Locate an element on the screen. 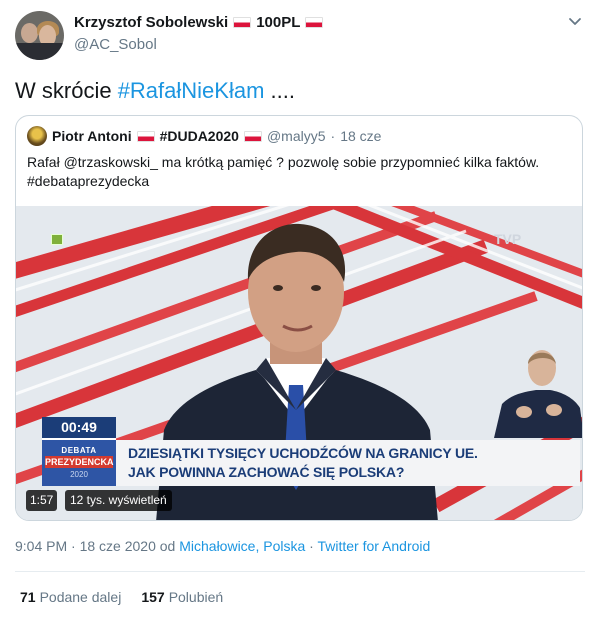  likes-stat: 157 Polubień is located at coordinates (182, 597).